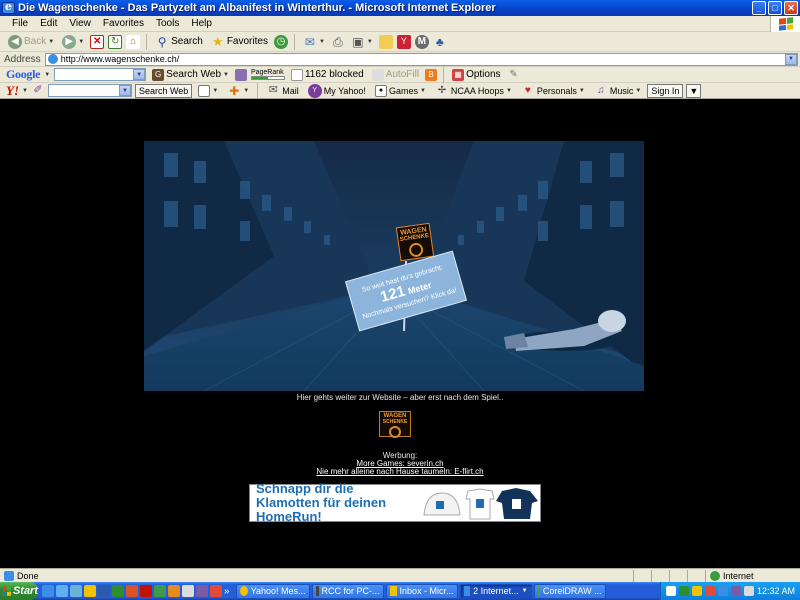 The height and width of the screenshot is (600, 800). Describe the element at coordinates (118, 591) in the screenshot. I see `excel-quicklaunch-icon` at that location.